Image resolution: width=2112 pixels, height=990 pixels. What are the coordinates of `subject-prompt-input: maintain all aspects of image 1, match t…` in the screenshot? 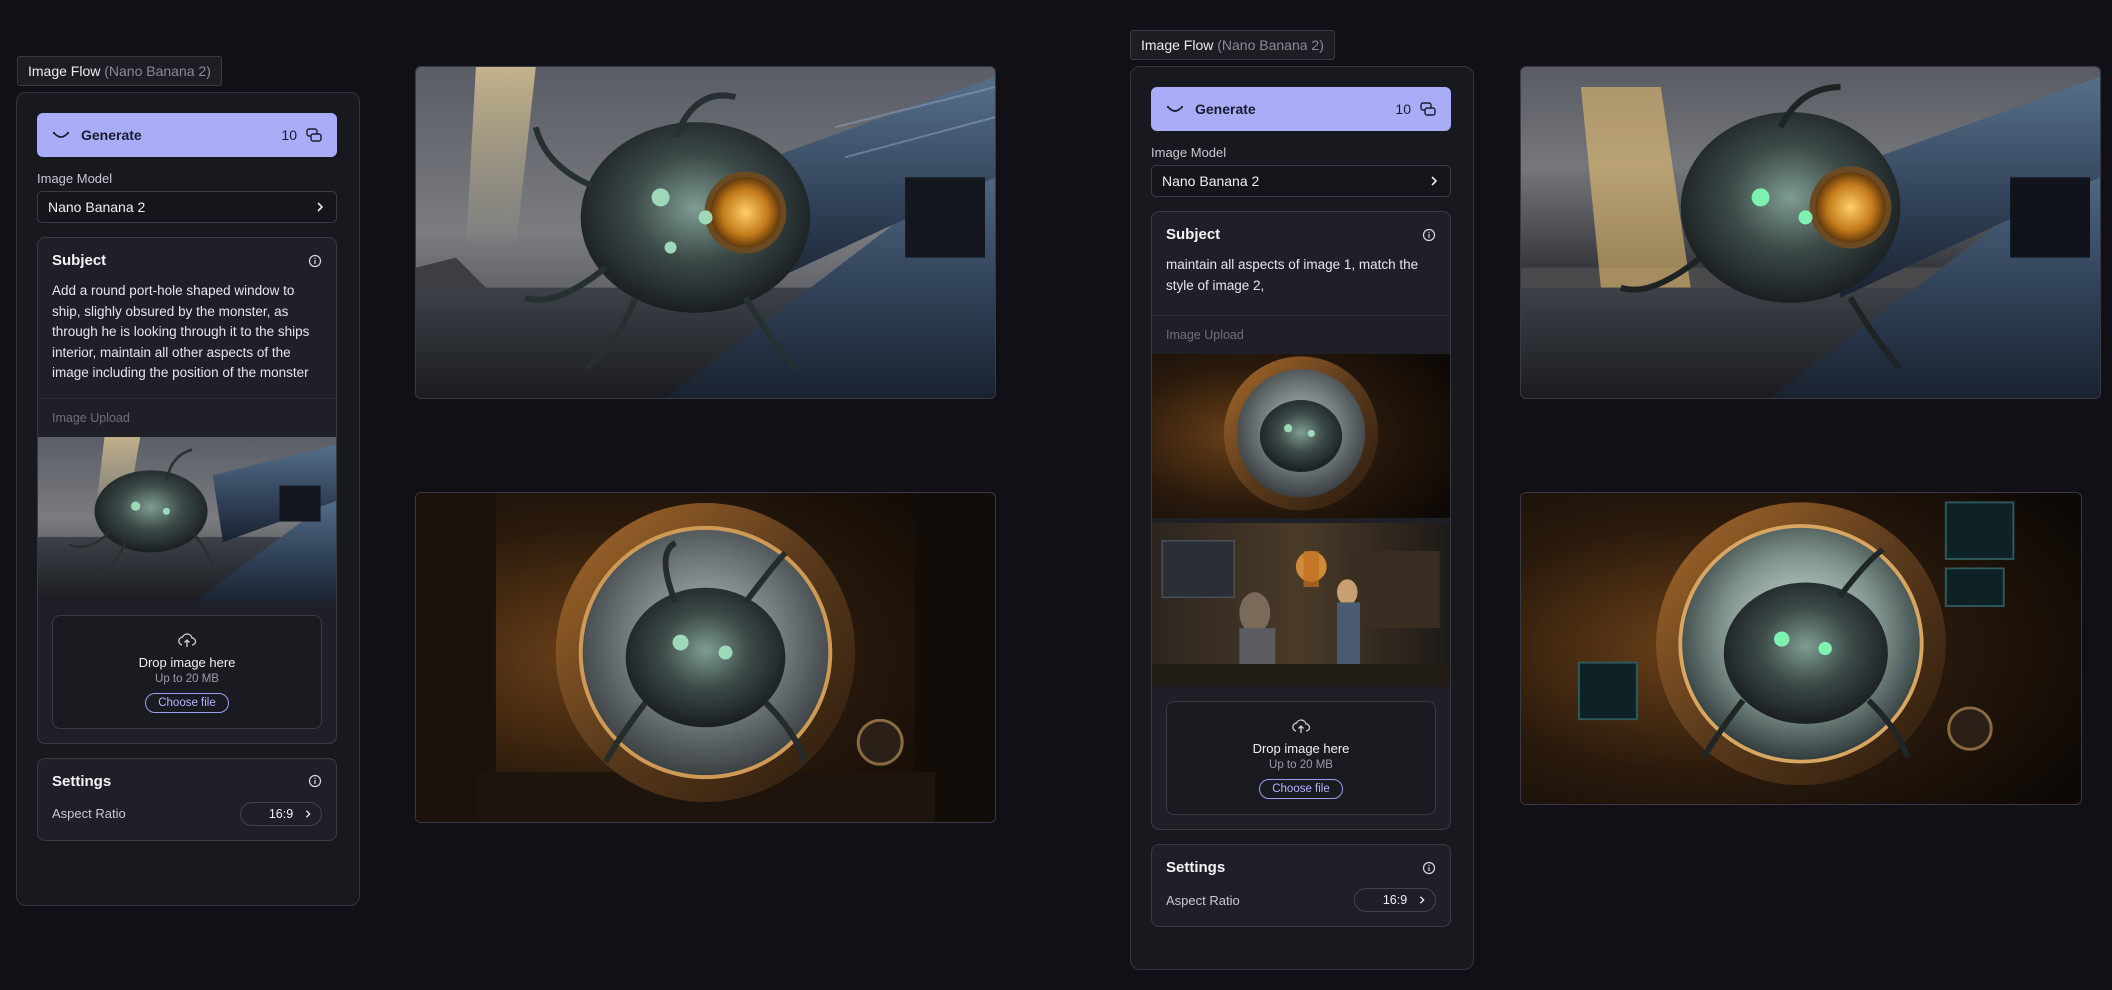 It's located at (1301, 279).